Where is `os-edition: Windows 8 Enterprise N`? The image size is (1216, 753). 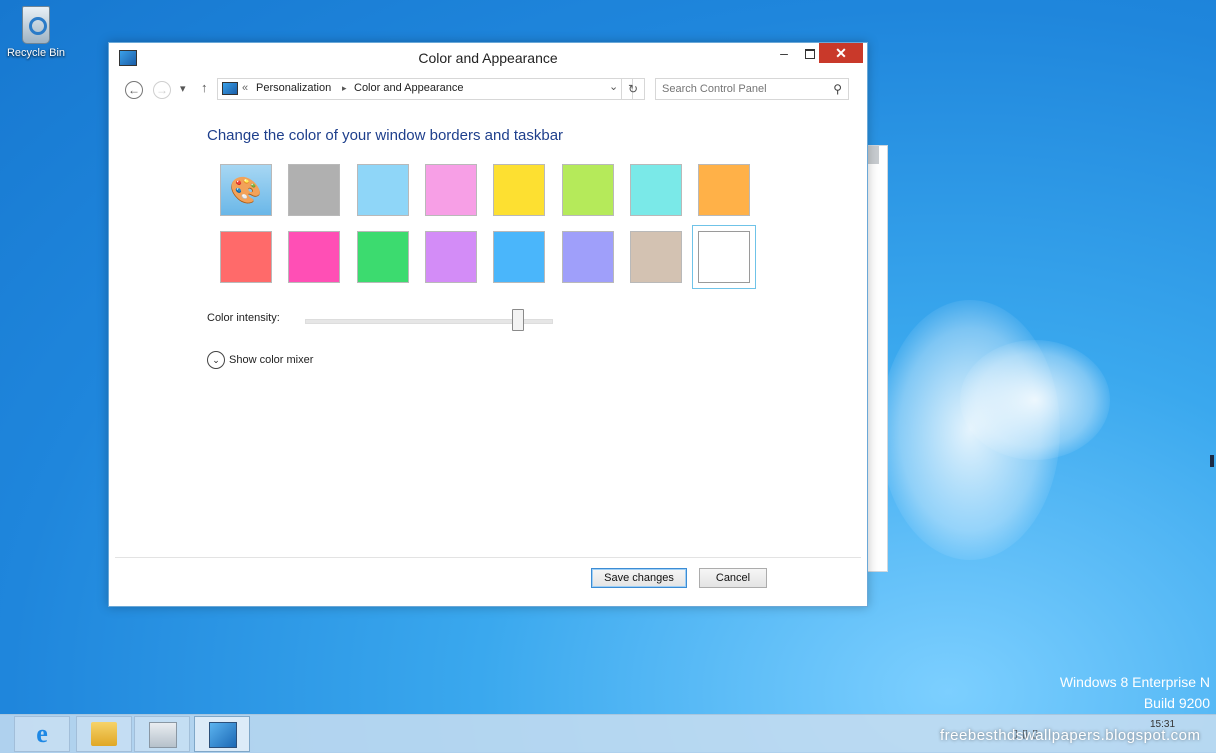
os-edition: Windows 8 Enterprise N is located at coordinates (1134, 682).